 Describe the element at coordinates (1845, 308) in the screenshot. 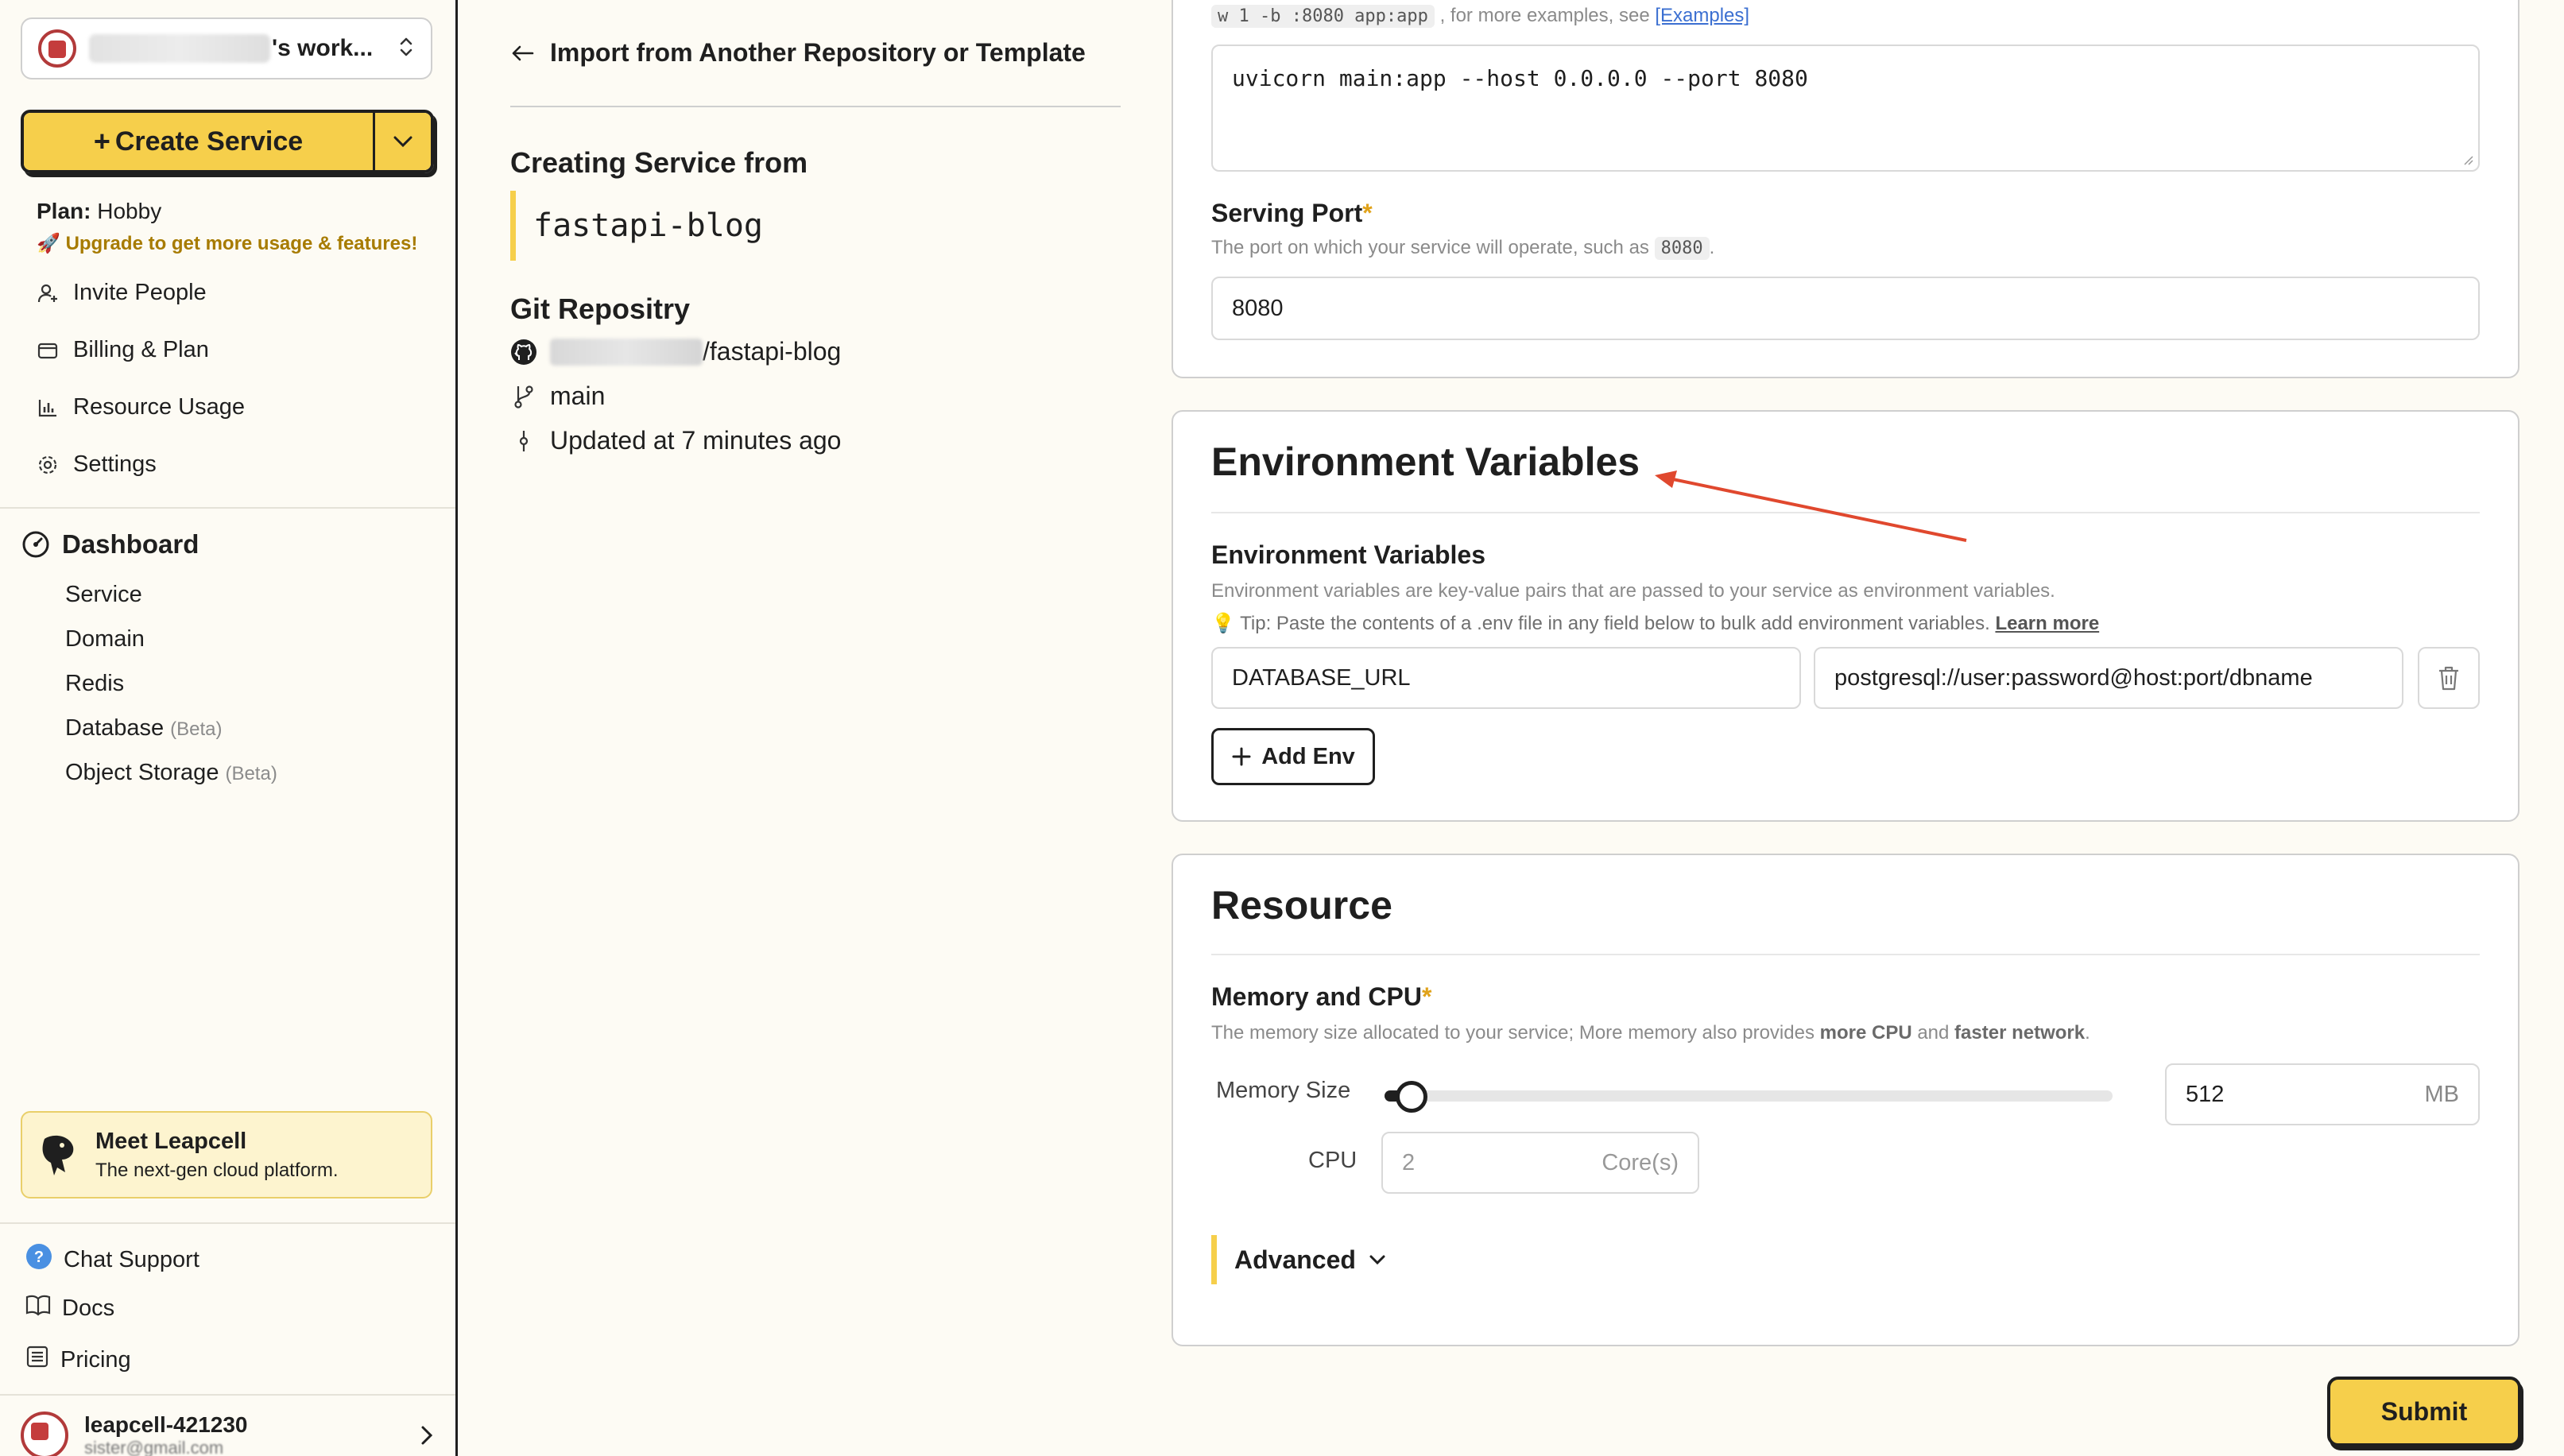

I see `serving-port-input: 8080` at that location.